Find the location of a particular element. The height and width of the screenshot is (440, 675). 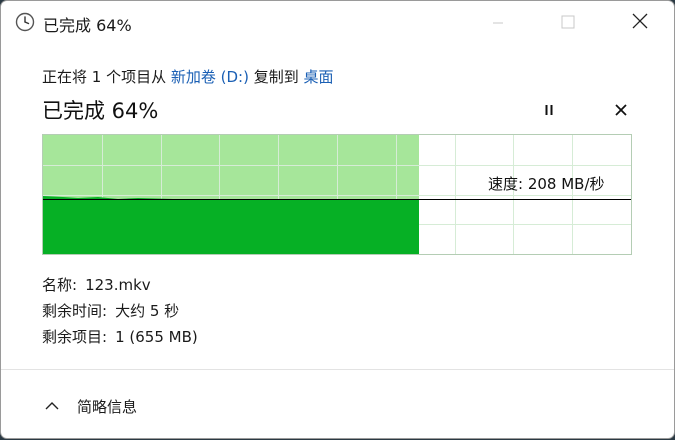

speed-label: 速度: 208 MB/秒 is located at coordinates (546, 184).